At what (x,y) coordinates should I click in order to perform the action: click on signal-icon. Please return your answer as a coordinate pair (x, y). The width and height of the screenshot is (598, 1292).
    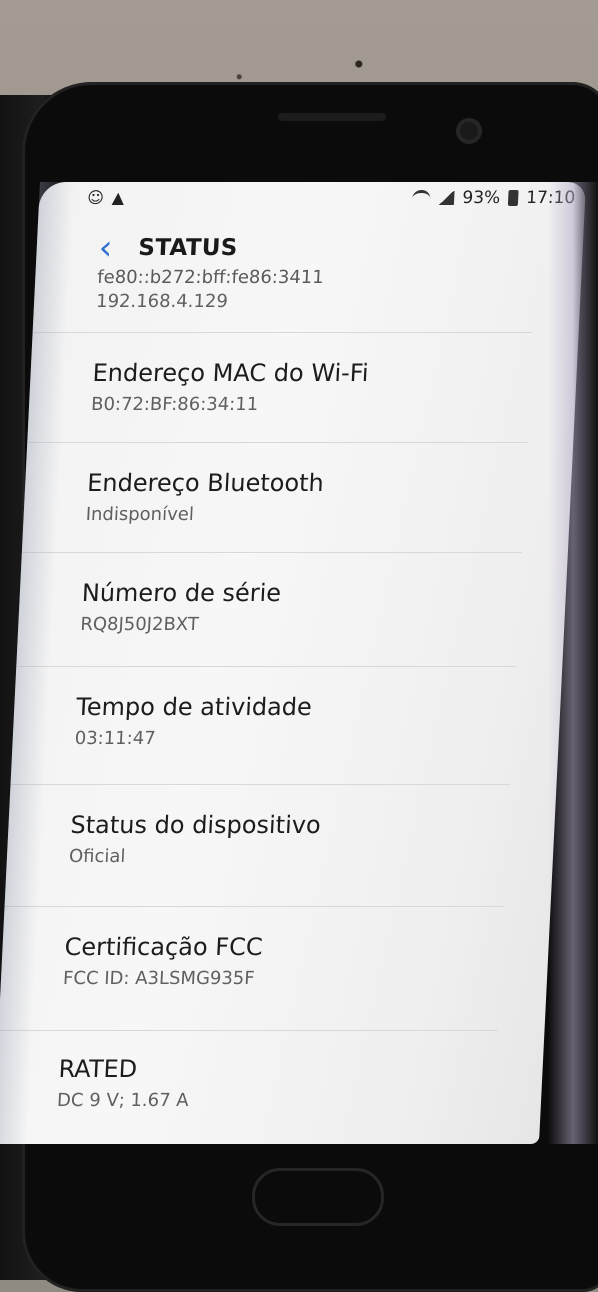
    Looking at the image, I should click on (446, 198).